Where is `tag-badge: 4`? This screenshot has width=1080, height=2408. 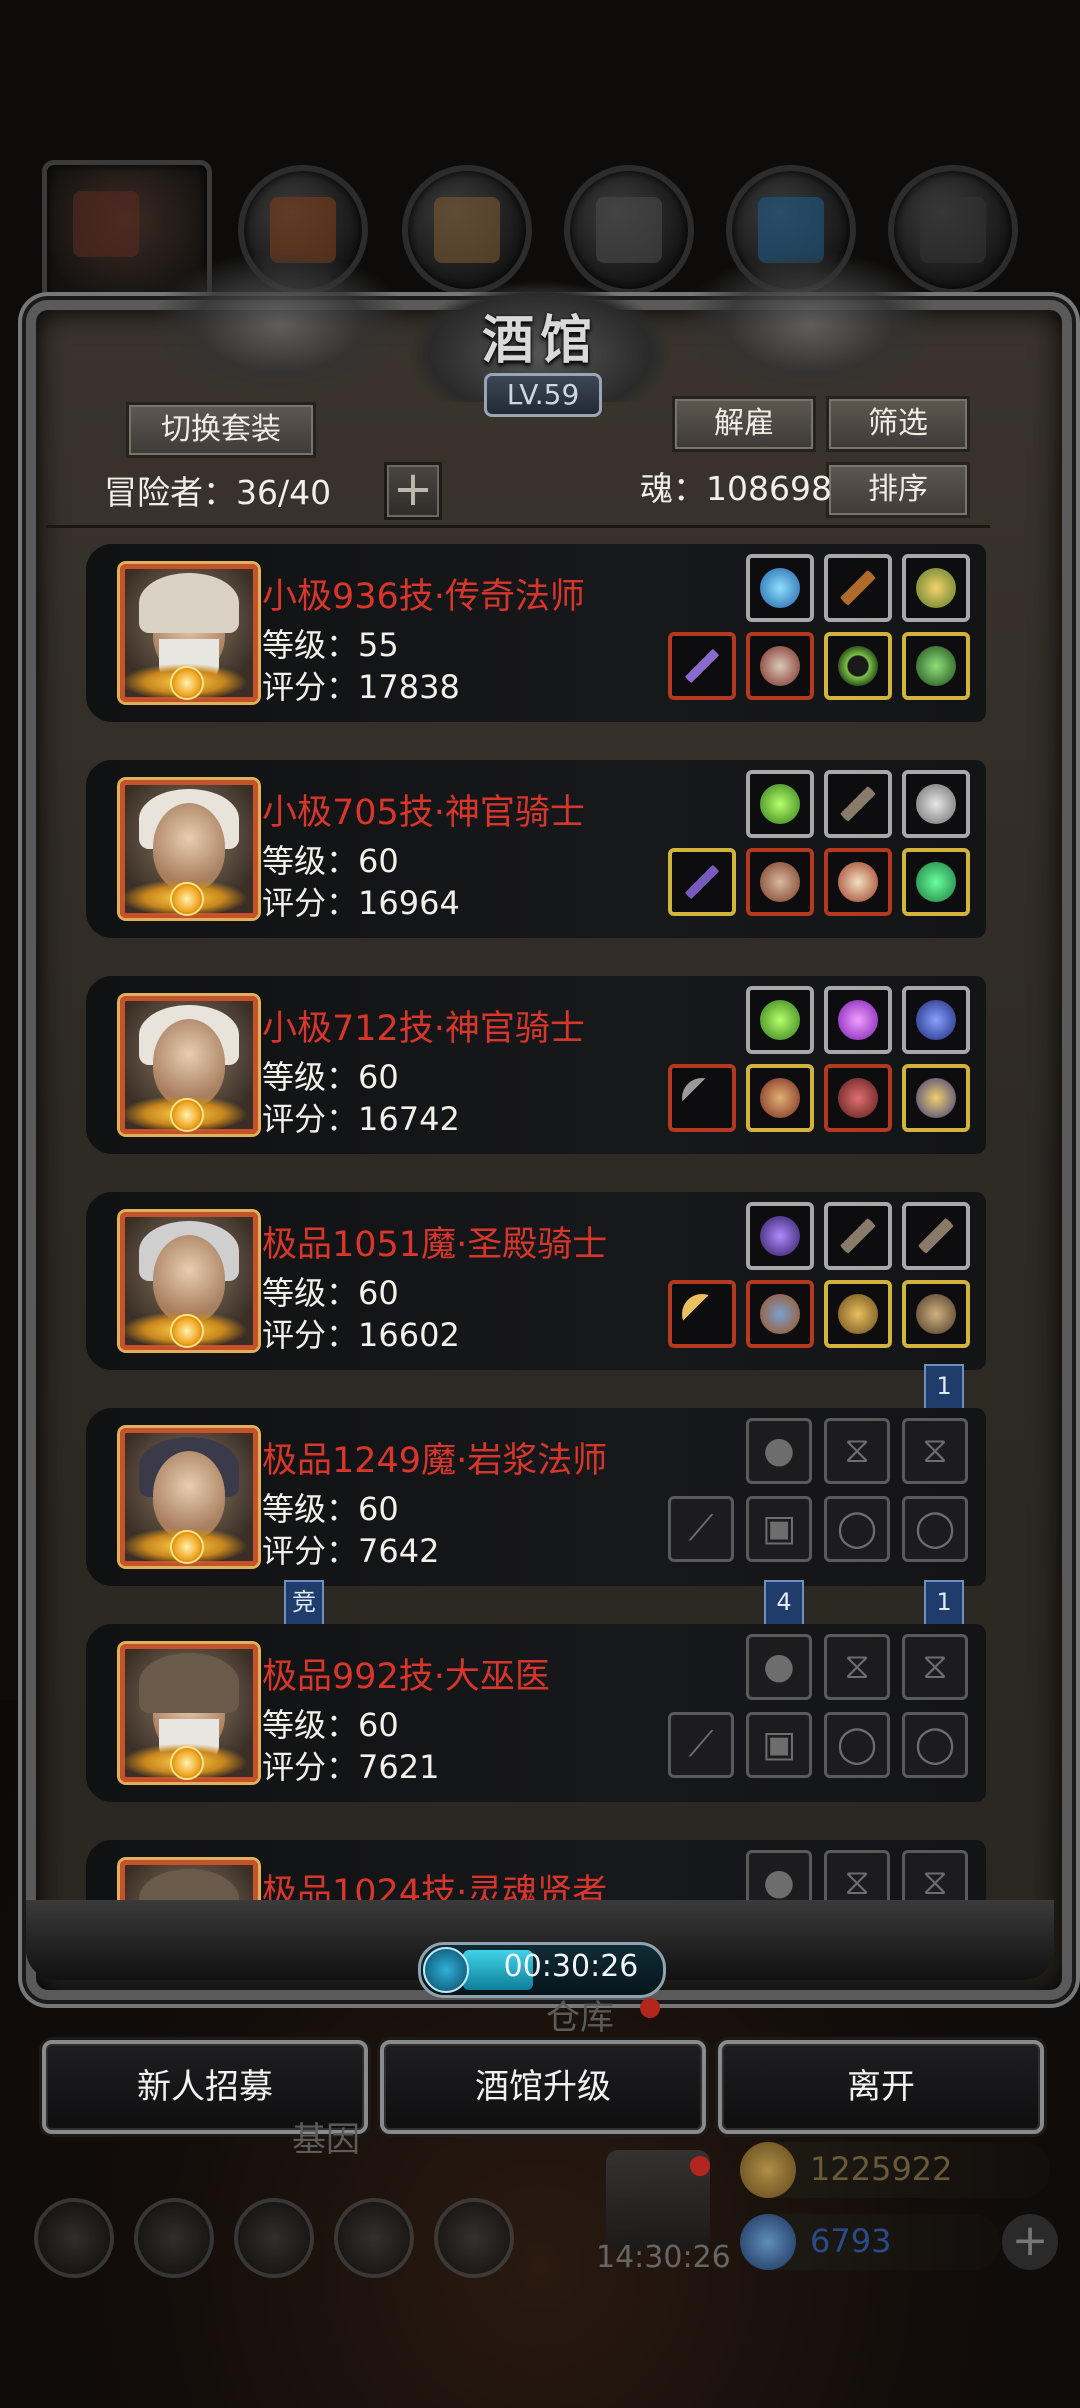 tag-badge: 4 is located at coordinates (784, 1609).